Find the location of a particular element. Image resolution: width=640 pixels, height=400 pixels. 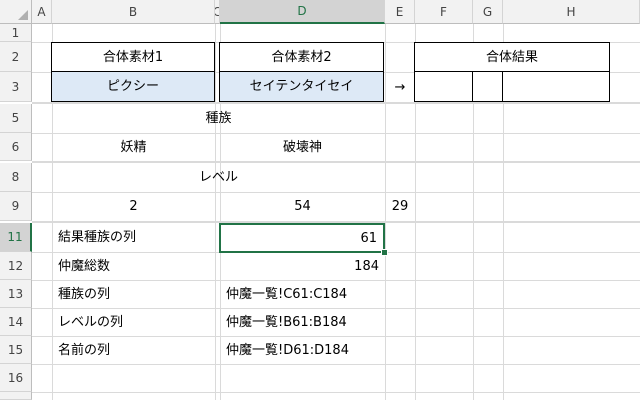

row-header-5: 5 is located at coordinates (16, 118).